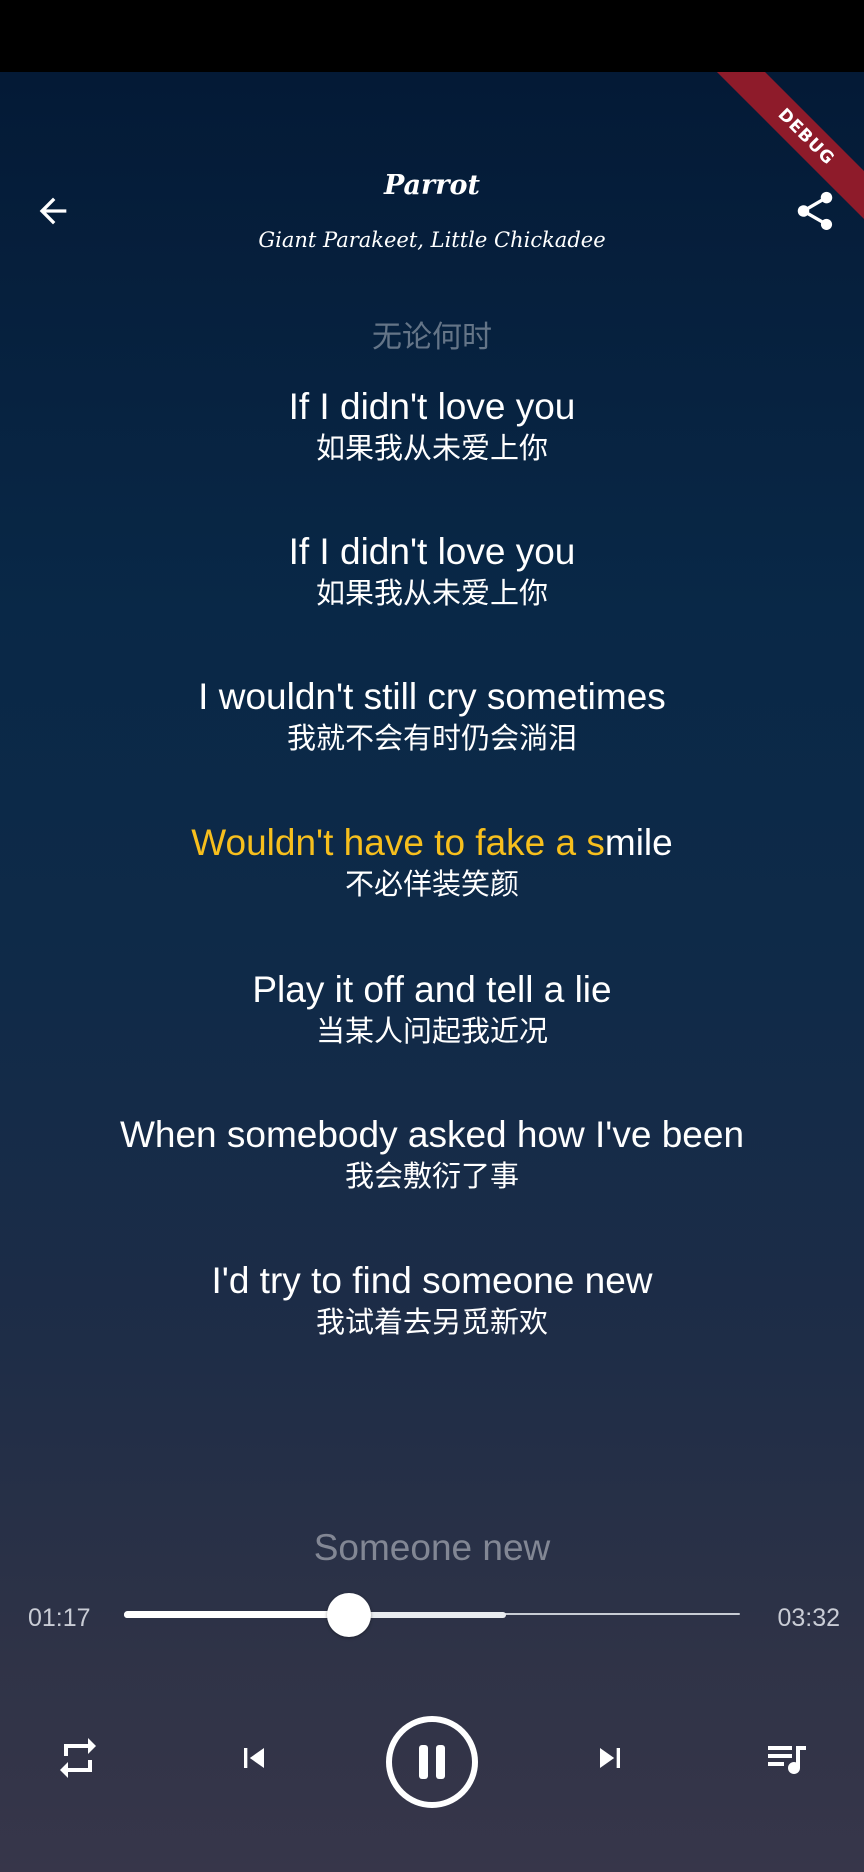  Describe the element at coordinates (432, 1547) in the screenshot. I see `lyric-next: Someone new` at that location.